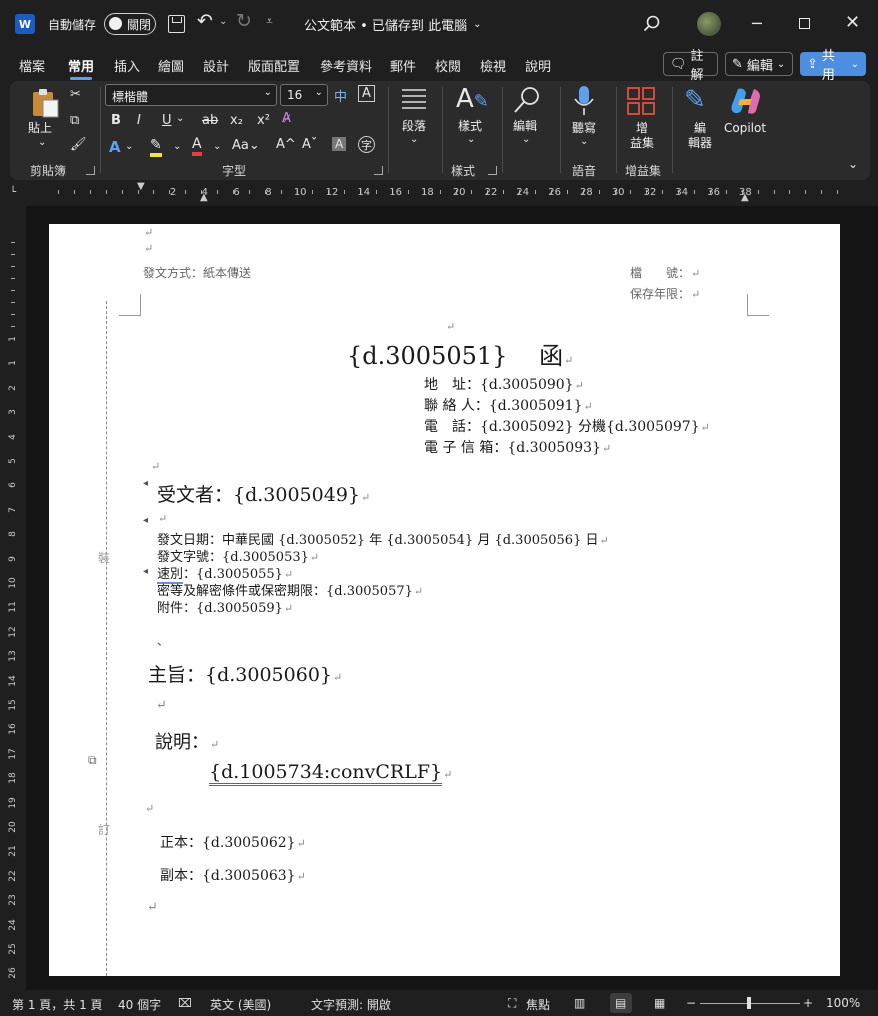 This screenshot has height=1016, width=878. I want to click on paragraph-icon, so click(414, 102).